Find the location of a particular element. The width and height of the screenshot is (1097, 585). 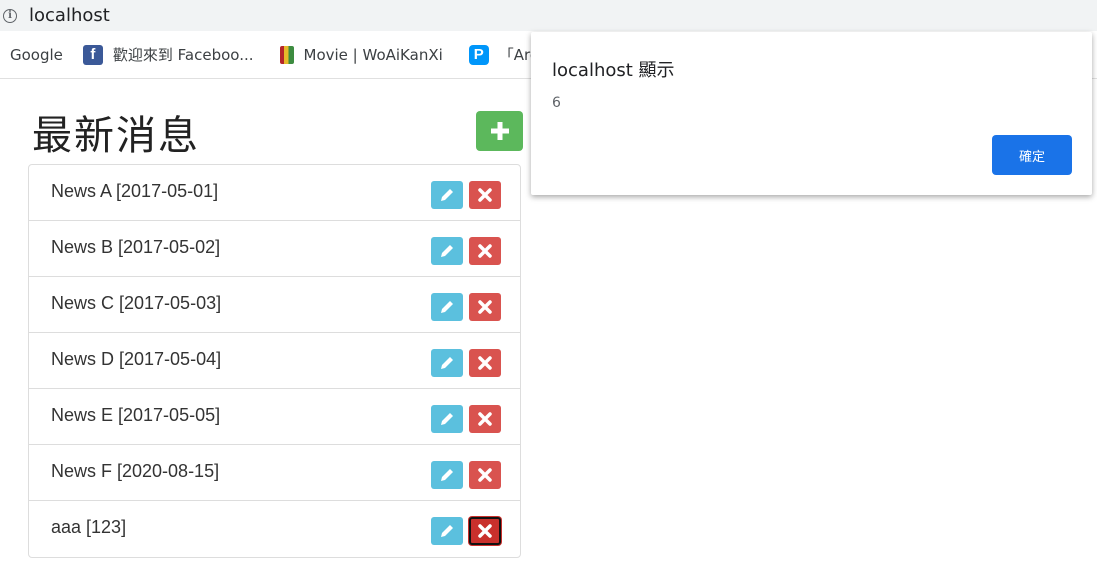

news-item-label: News D [2017-05-04] is located at coordinates (136, 359).